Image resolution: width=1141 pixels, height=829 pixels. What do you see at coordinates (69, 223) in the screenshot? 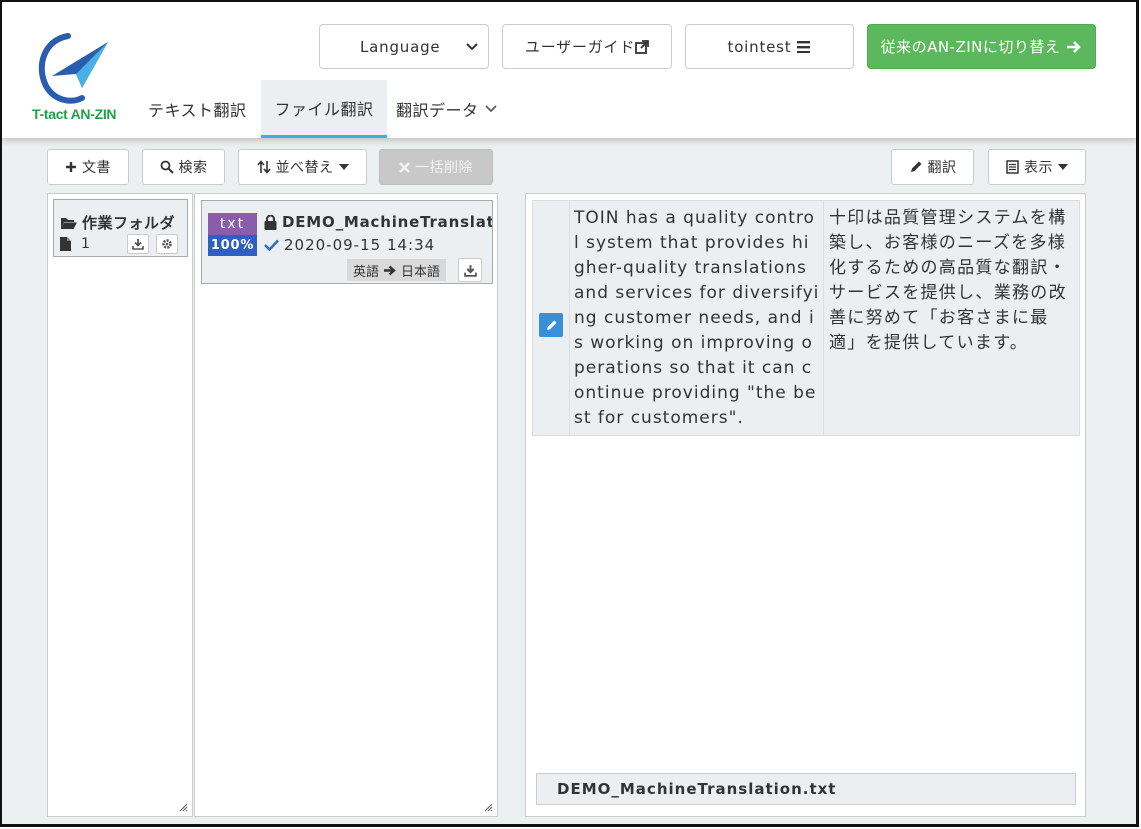
I see `folder-open-icon` at bounding box center [69, 223].